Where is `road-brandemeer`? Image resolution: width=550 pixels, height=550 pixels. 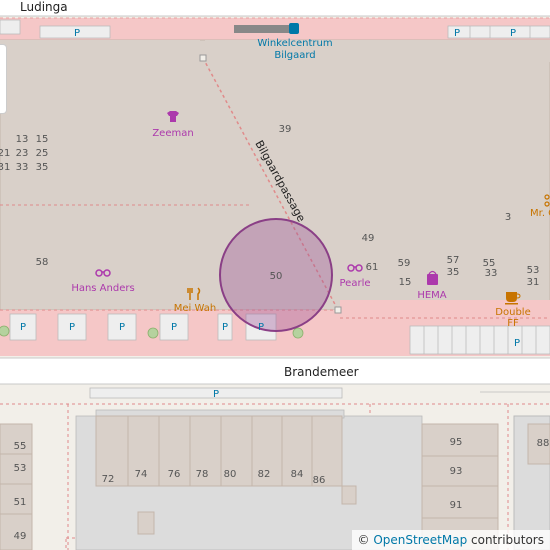
road-brandemeer is located at coordinates (275, 371).